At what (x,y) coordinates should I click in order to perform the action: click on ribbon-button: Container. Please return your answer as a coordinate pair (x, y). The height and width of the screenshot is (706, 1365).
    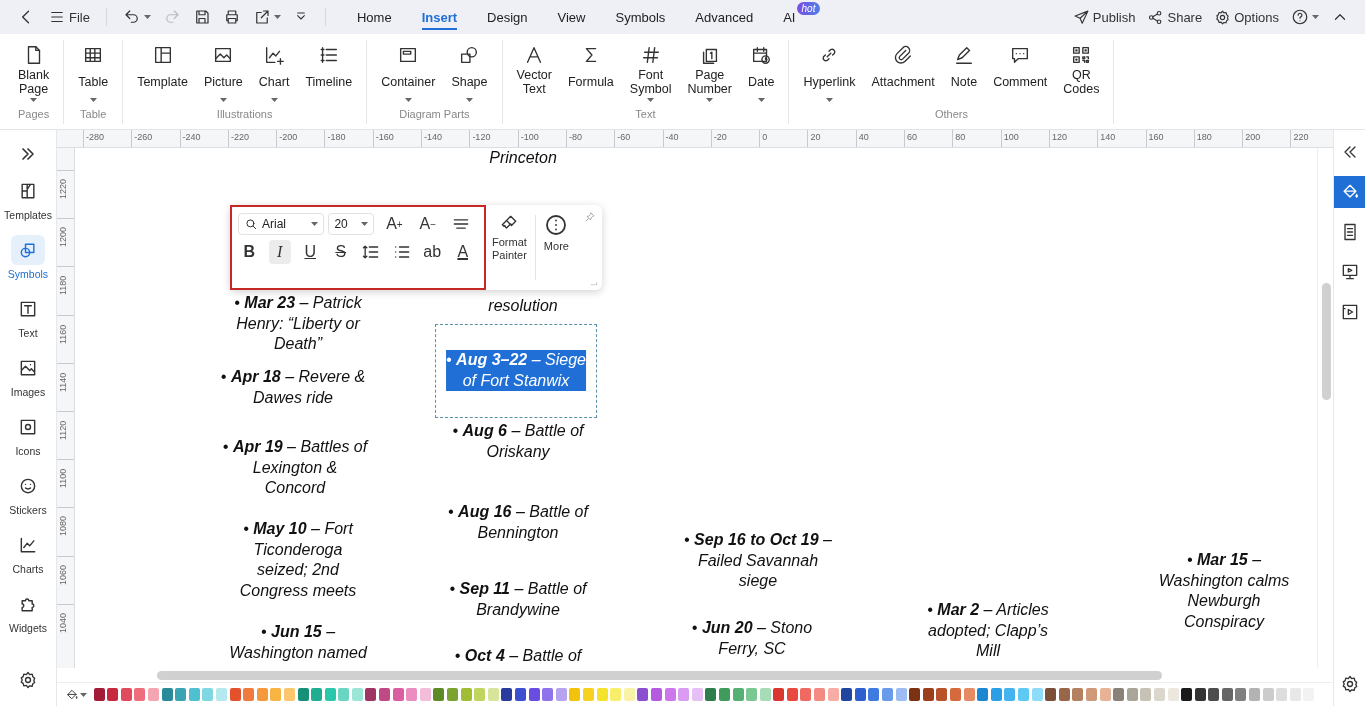
    Looking at the image, I should click on (408, 74).